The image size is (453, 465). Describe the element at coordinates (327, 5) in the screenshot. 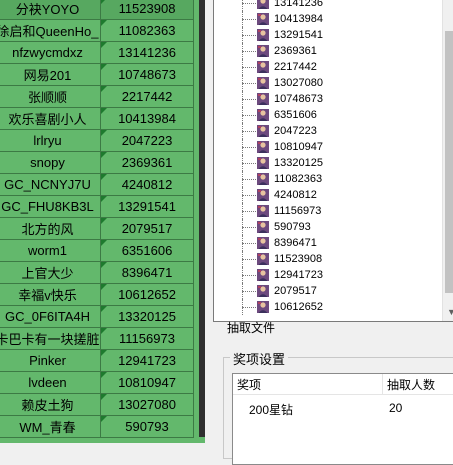

I see `tree-item: 13141236` at that location.